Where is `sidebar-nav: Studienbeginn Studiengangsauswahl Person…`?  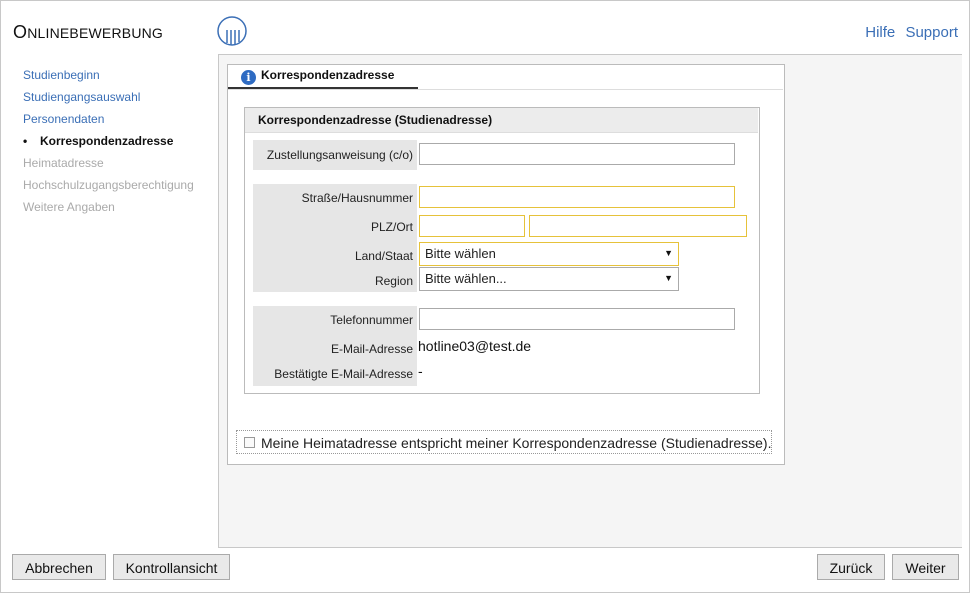
sidebar-nav: Studienbeginn Studiengangsauswahl Person… is located at coordinates (108, 143).